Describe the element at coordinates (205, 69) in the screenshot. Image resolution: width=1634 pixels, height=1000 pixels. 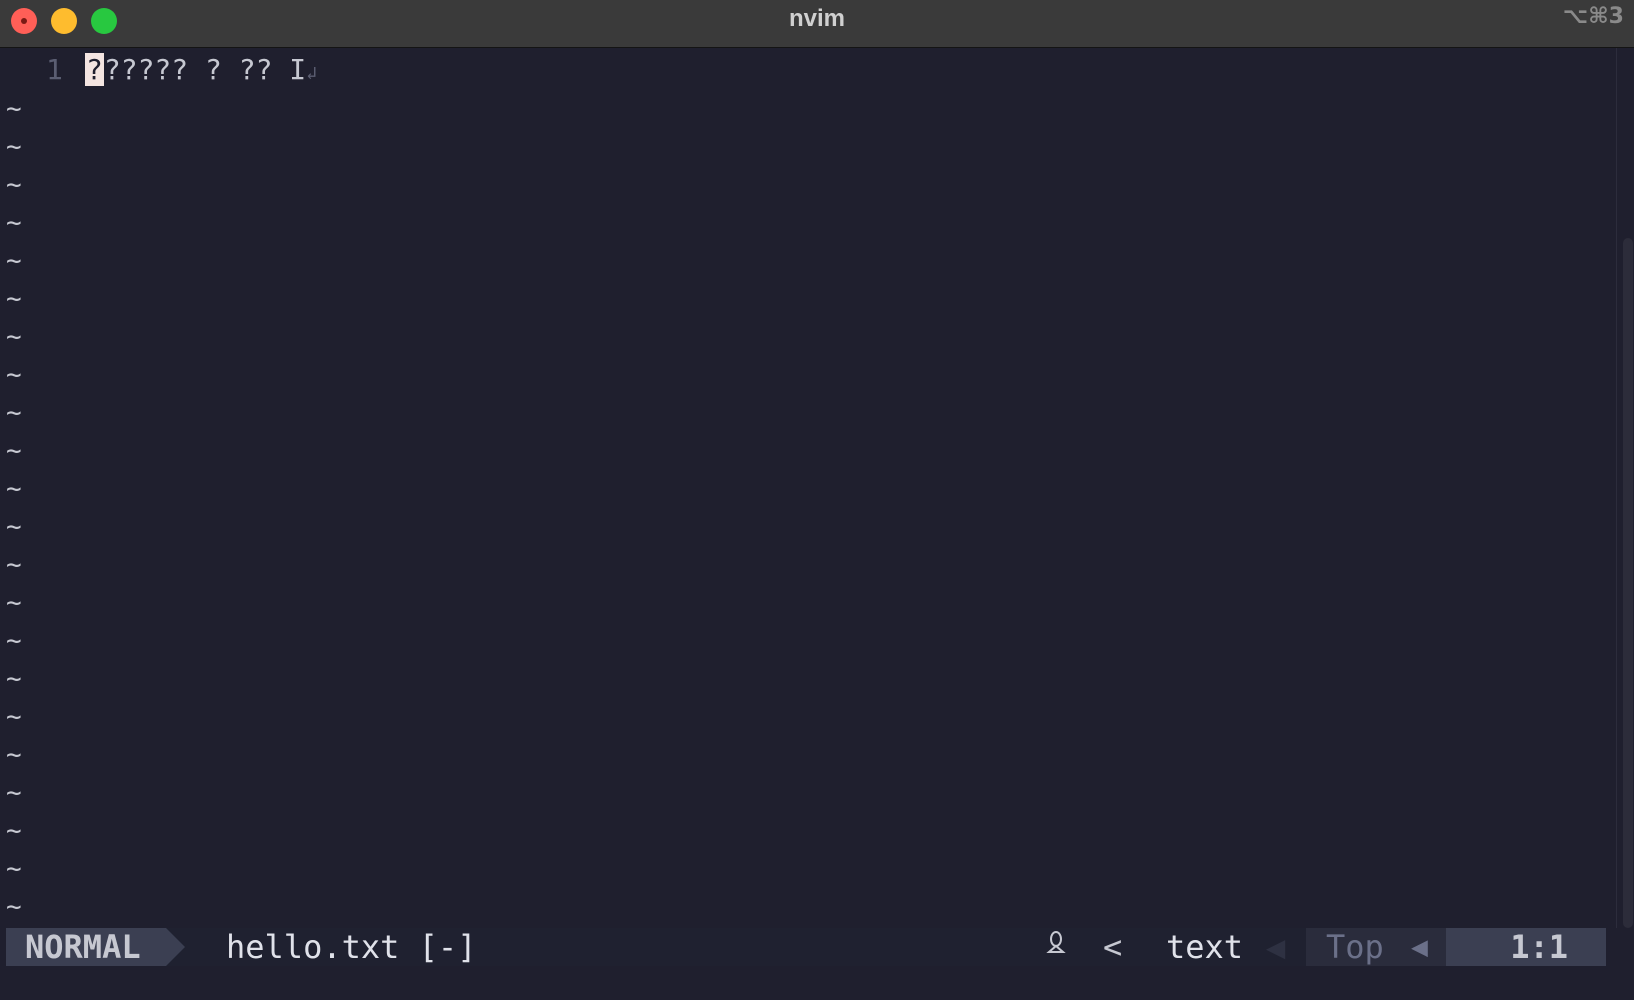
I see `line-text: ????? ? ?? I` at that location.